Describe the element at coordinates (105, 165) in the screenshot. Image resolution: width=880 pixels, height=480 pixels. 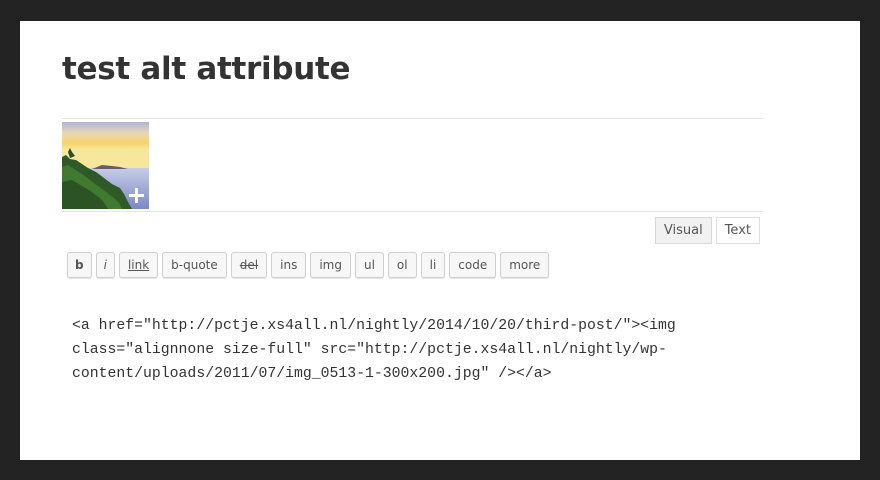
I see `featured-image-thumbnail` at that location.